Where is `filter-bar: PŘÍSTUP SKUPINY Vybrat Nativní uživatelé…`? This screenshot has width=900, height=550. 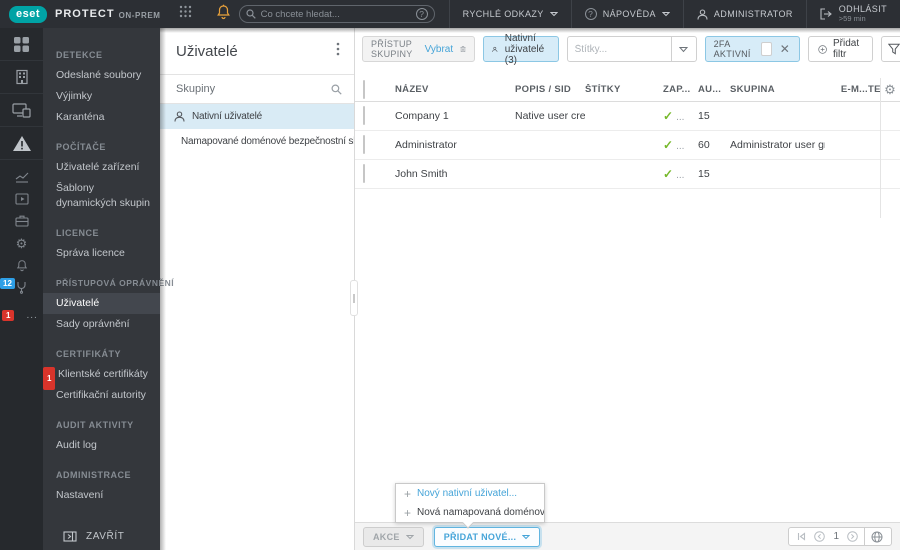
filter-bar: PŘÍSTUP SKUPINY Vybrat Nativní uživatelé… is located at coordinates (627, 53).